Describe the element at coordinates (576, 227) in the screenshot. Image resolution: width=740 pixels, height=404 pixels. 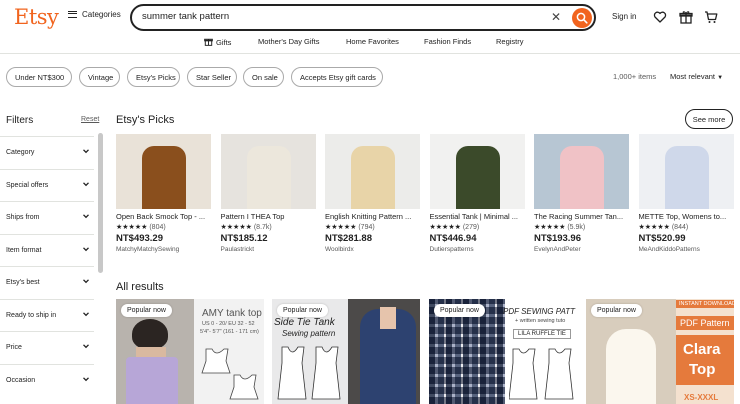
I see `review-count: (5.9k)` at that location.